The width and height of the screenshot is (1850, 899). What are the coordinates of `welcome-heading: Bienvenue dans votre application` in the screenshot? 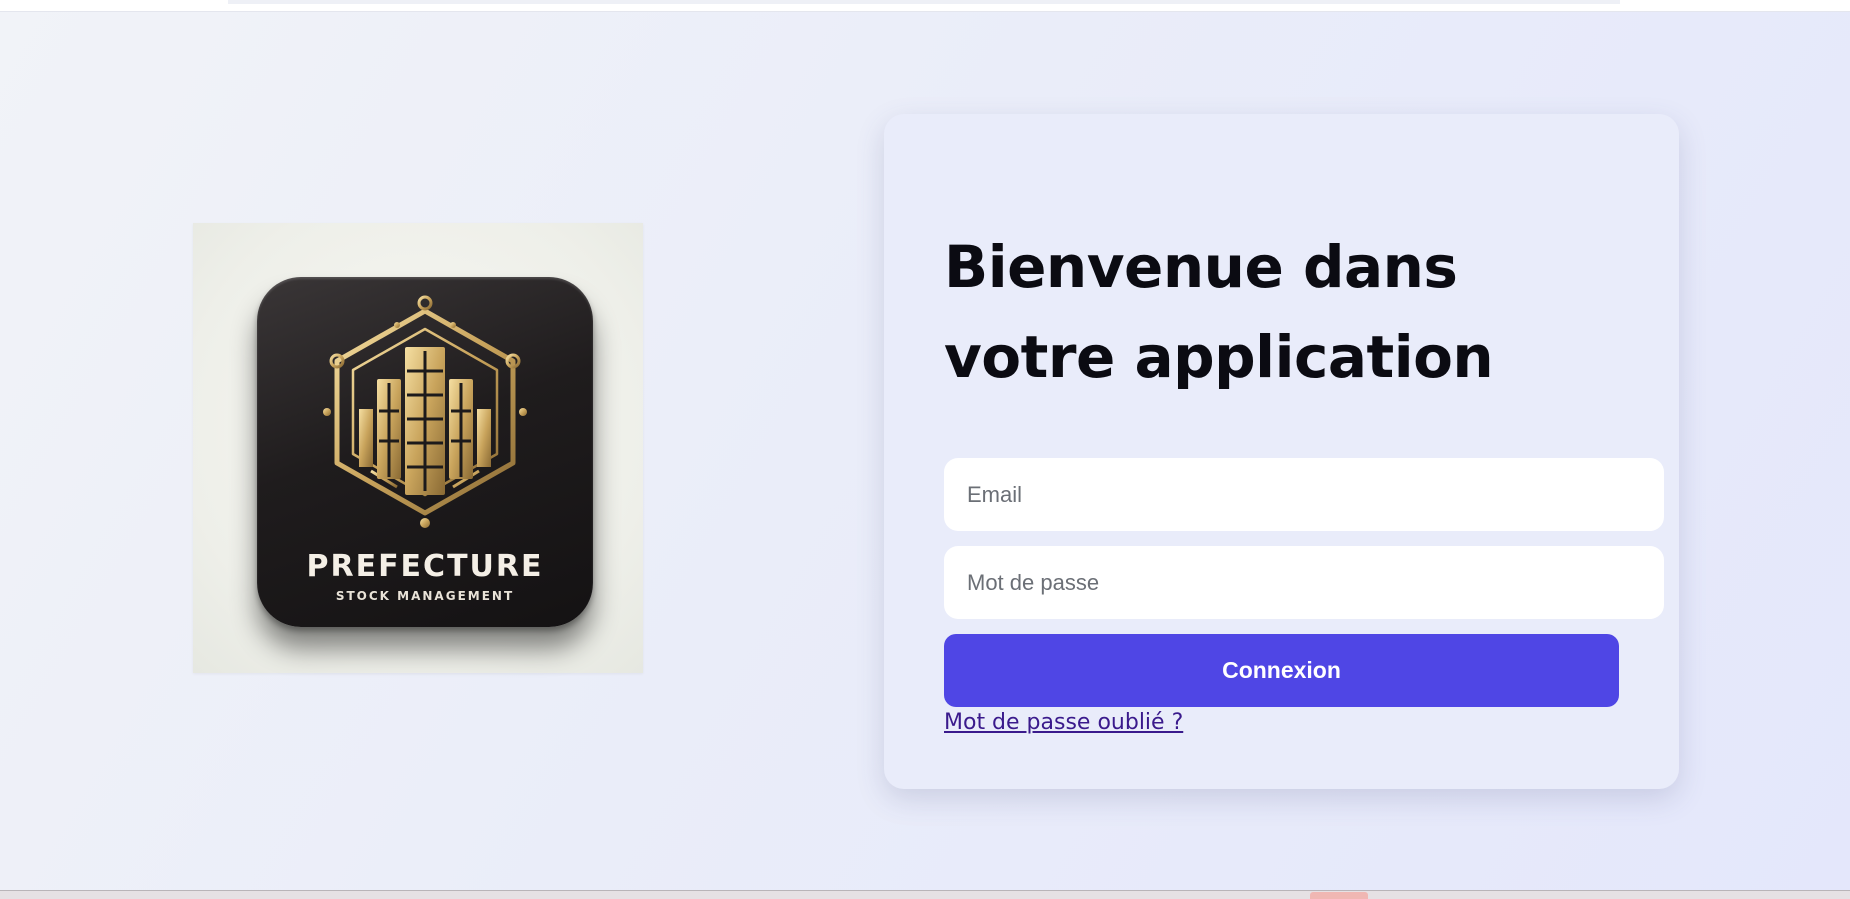 It's located at (1219, 312).